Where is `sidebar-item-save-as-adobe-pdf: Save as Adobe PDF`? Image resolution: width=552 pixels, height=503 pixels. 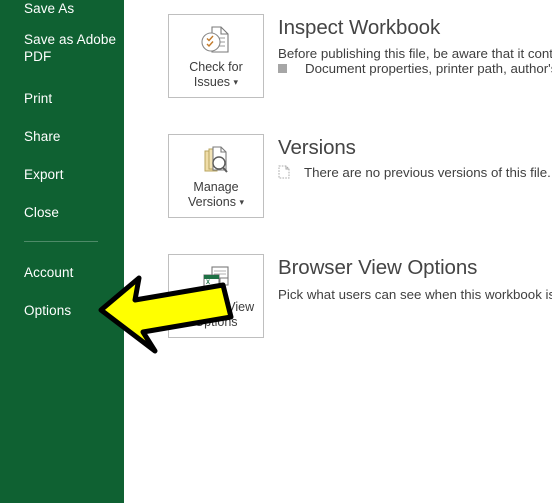 sidebar-item-save-as-adobe-pdf: Save as Adobe PDF is located at coordinates (70, 48).